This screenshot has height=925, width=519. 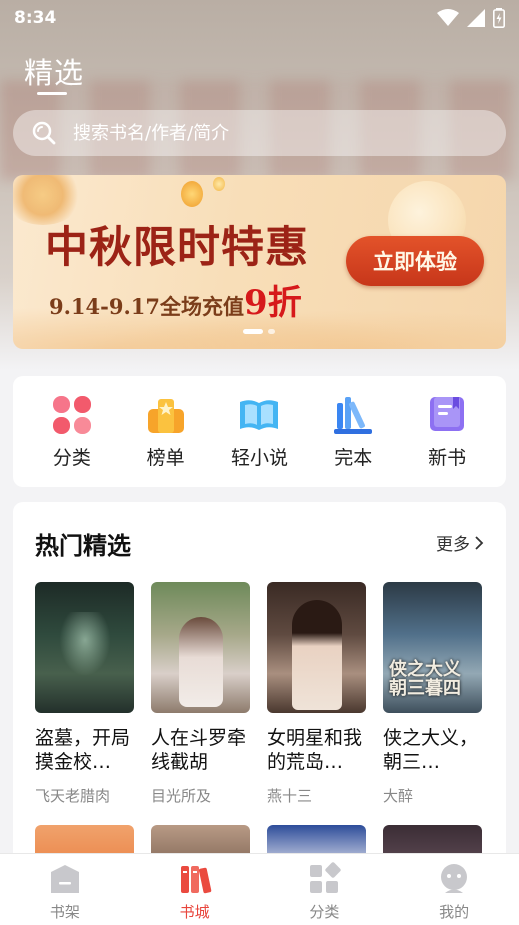 What do you see at coordinates (476, 18) in the screenshot?
I see `signal-icon` at bounding box center [476, 18].